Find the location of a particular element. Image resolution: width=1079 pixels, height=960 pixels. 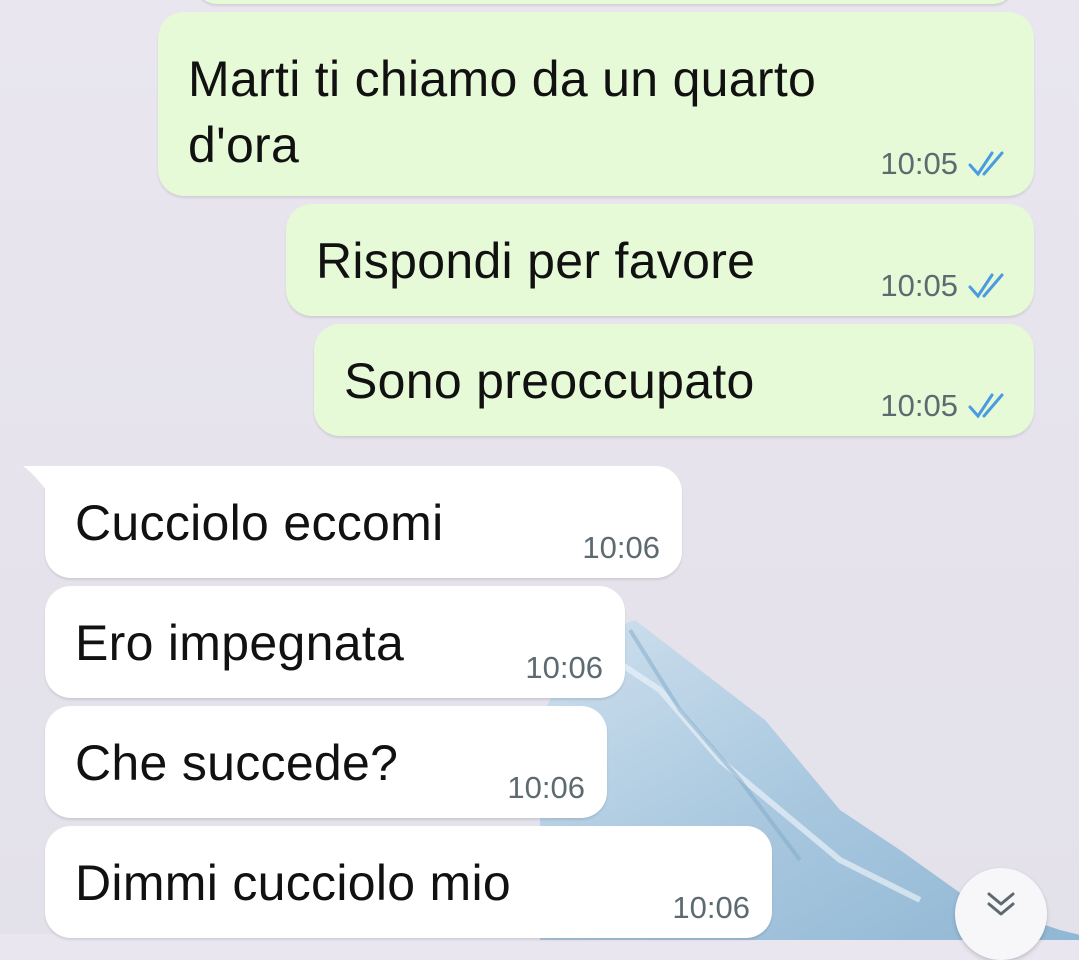

message-bubble-incoming: Che succede? 10:06 is located at coordinates (326, 762).